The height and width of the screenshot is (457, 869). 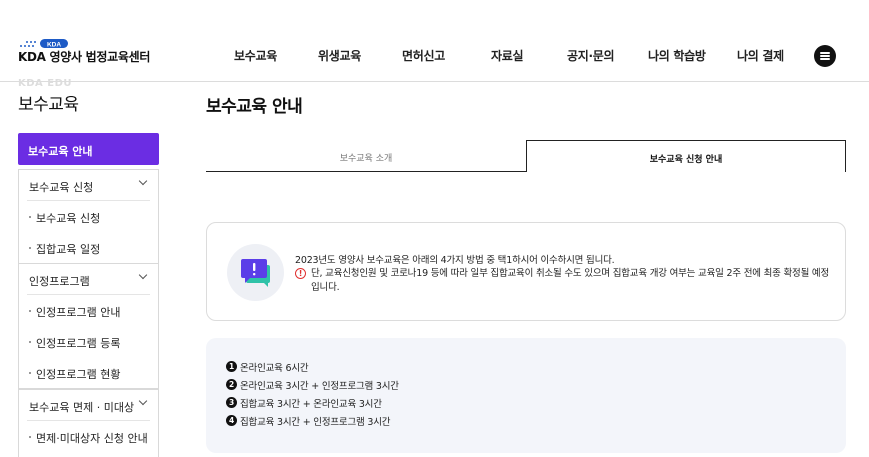 I want to click on notice-chat-icon, so click(x=255, y=273).